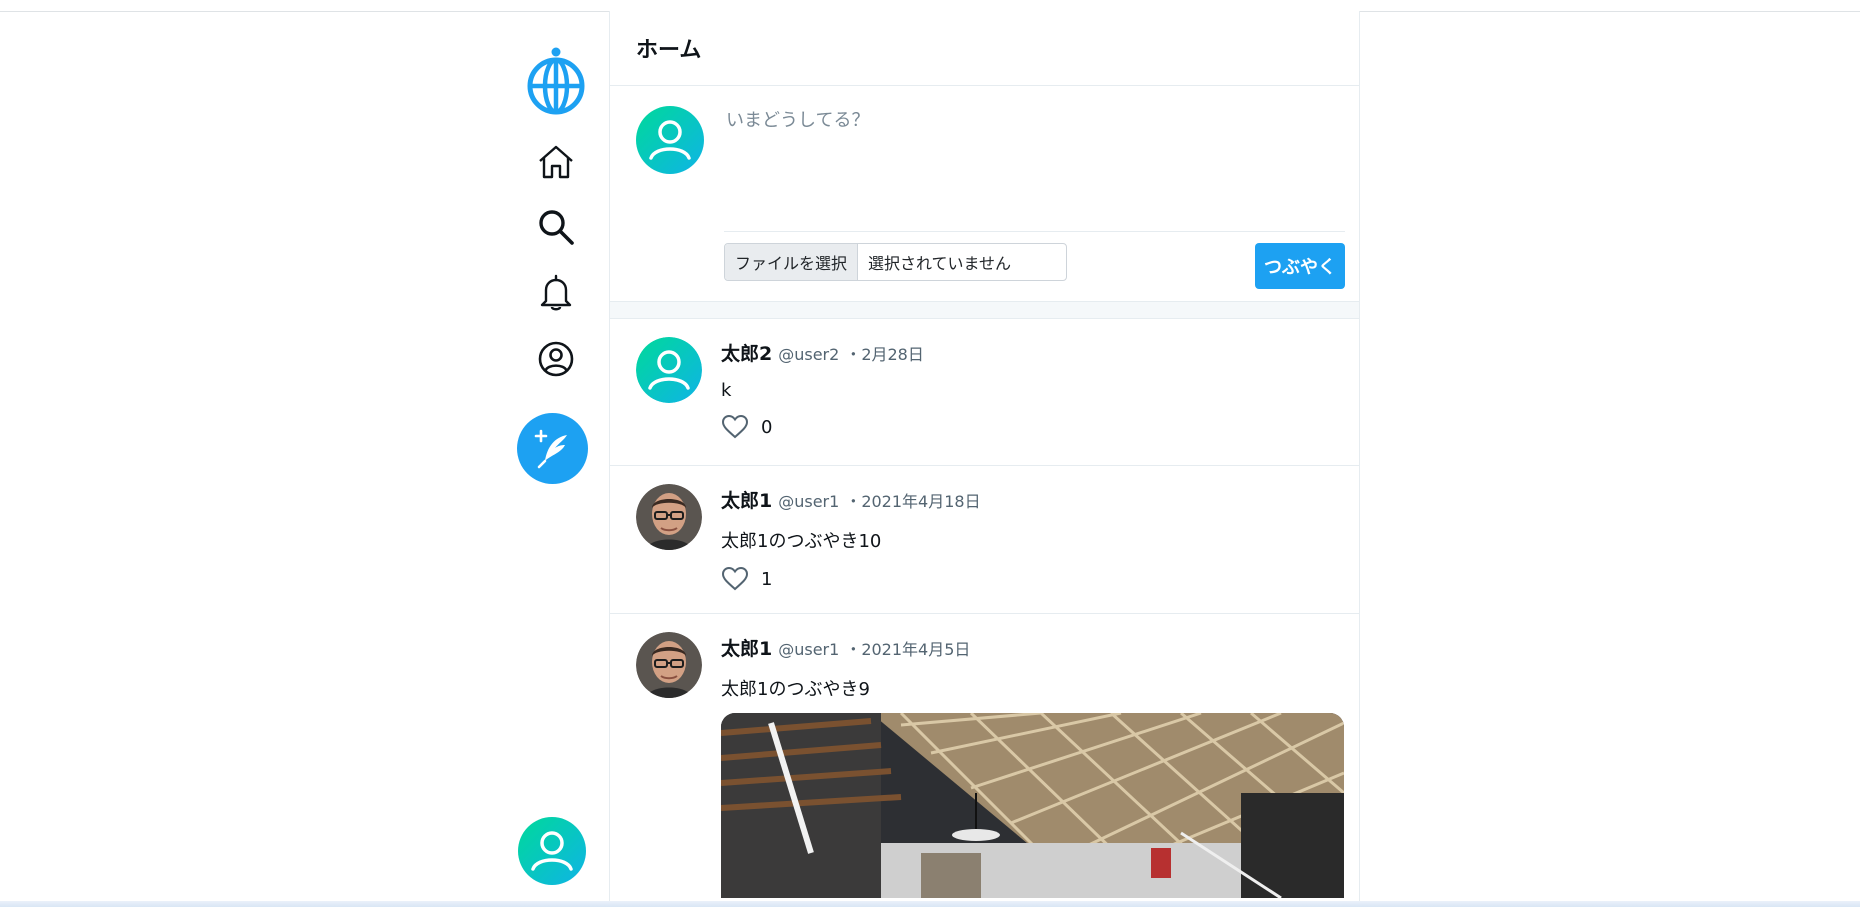 The width and height of the screenshot is (1860, 907). I want to click on composer-avatar, so click(670, 140).